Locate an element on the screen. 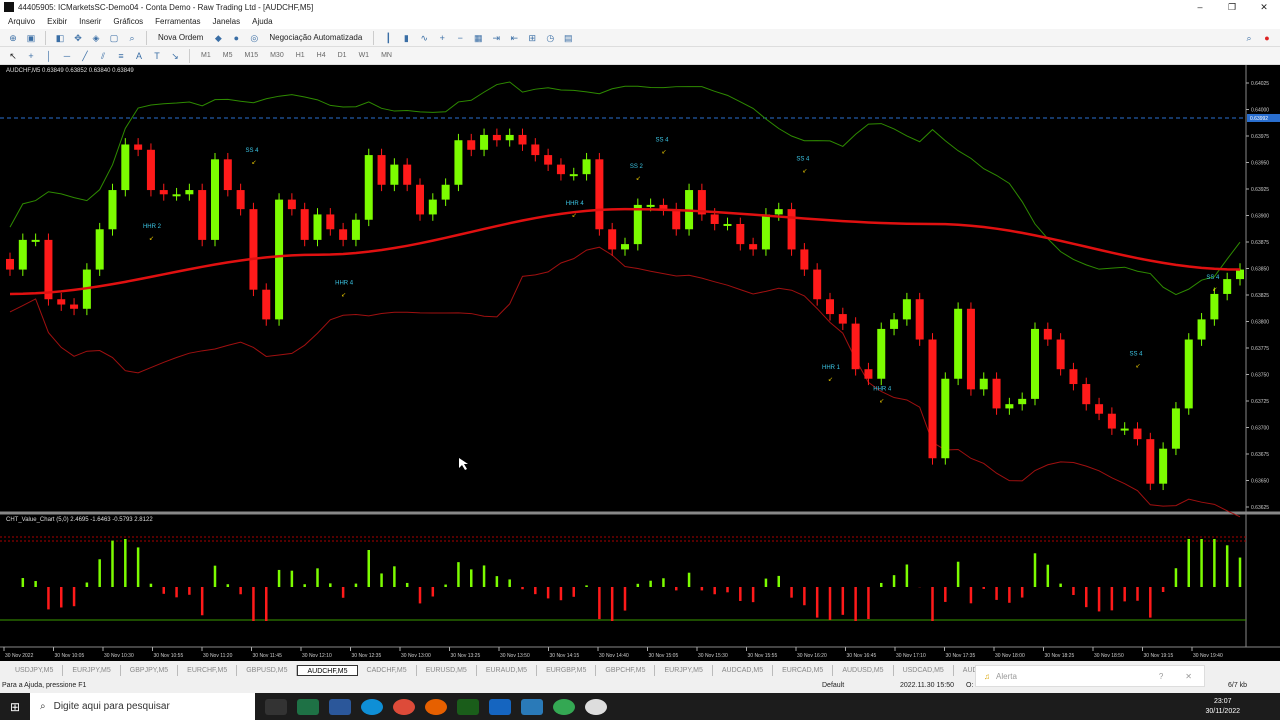 The height and width of the screenshot is (720, 1280). timeframe-d1: D1 is located at coordinates (342, 55).